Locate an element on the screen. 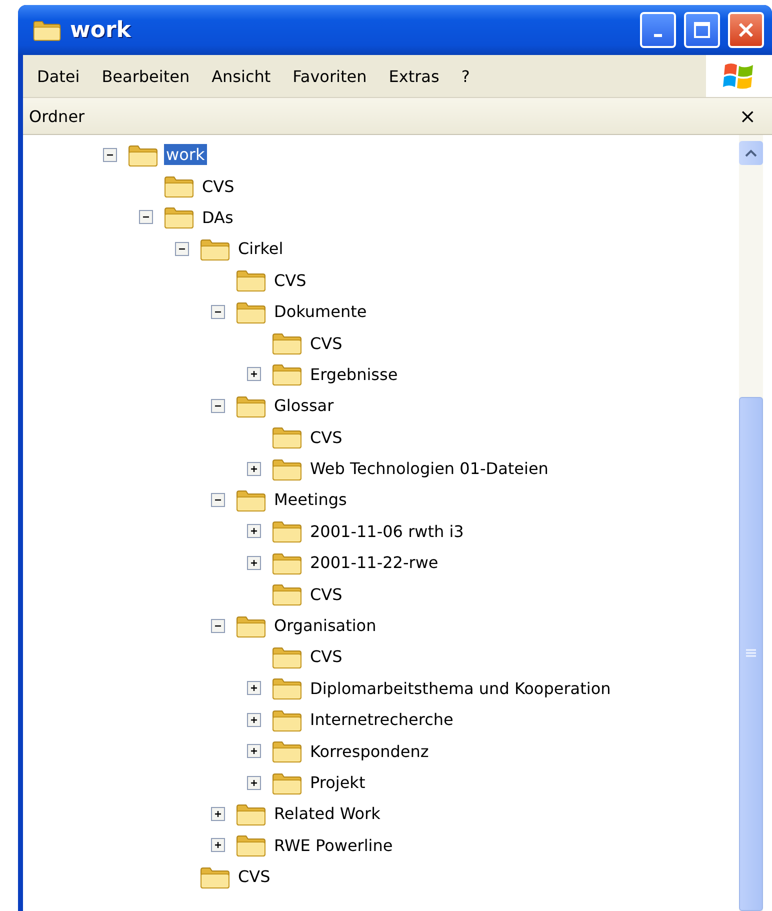 The image size is (772, 911). tree-item: 2001-11-06 rwth i3 is located at coordinates (387, 531).